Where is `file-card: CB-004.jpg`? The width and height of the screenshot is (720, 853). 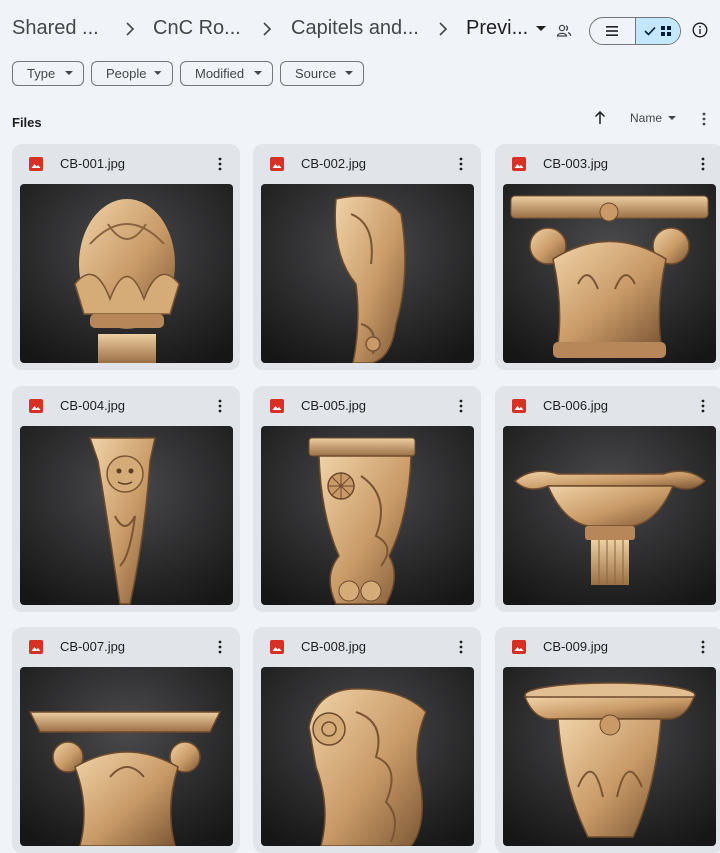
file-card: CB-004.jpg is located at coordinates (126, 499).